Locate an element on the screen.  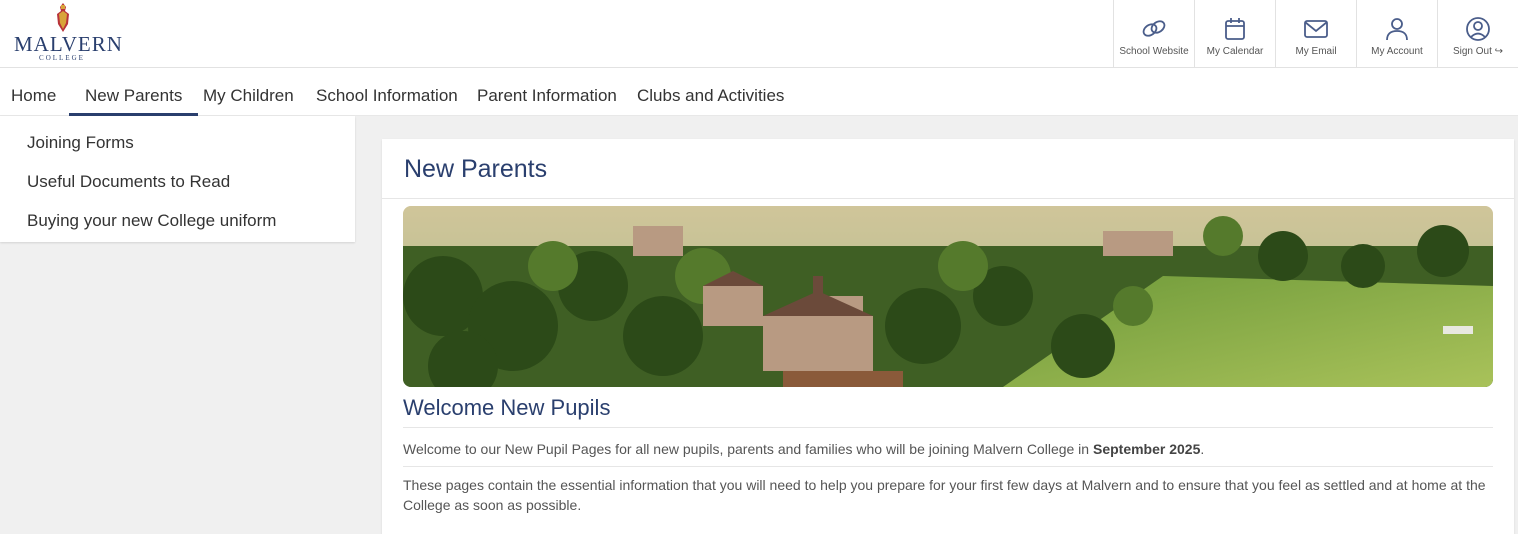
sign-out-label: Sign Out ↪ is located at coordinates (1478, 51).